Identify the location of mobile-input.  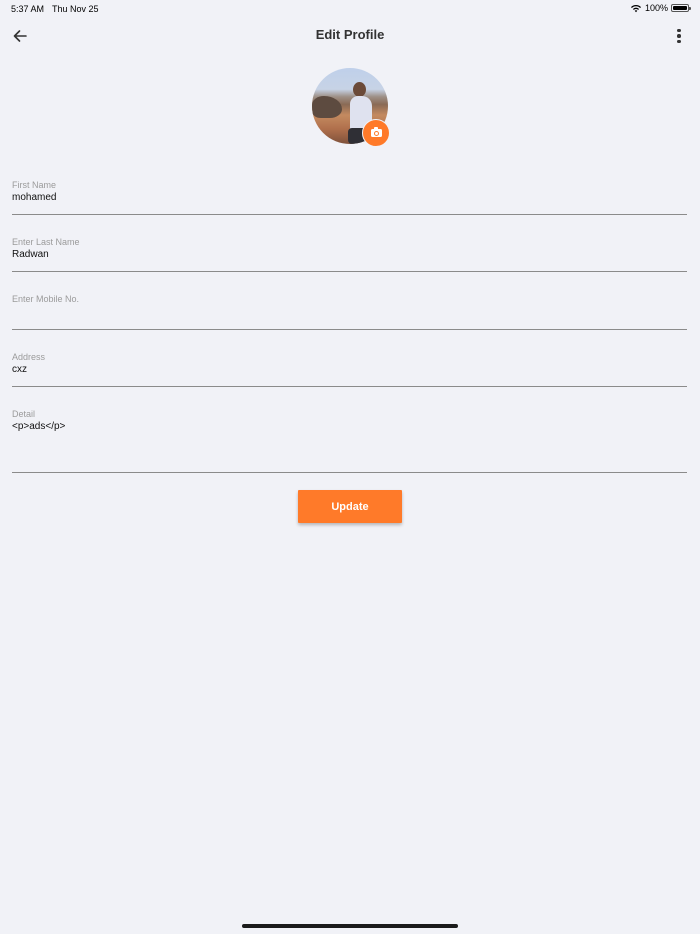
(349, 312).